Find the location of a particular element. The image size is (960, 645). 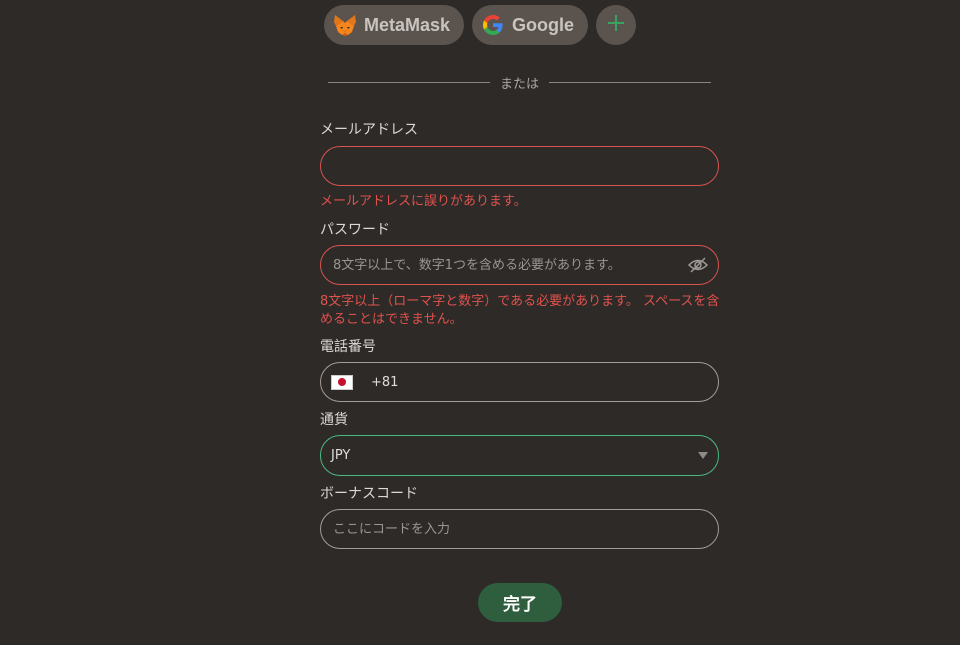

divider-line-left is located at coordinates (409, 82).